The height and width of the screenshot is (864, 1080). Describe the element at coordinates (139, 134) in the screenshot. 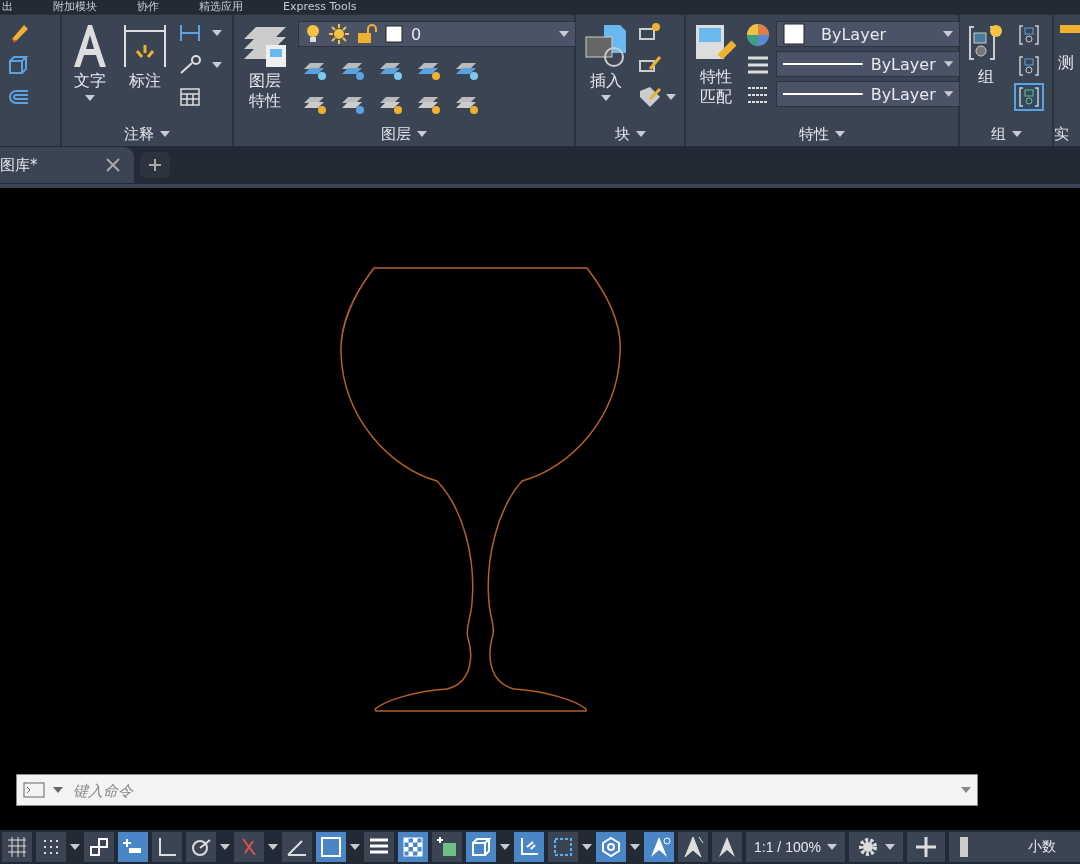

I see `panel-title: 注释` at that location.